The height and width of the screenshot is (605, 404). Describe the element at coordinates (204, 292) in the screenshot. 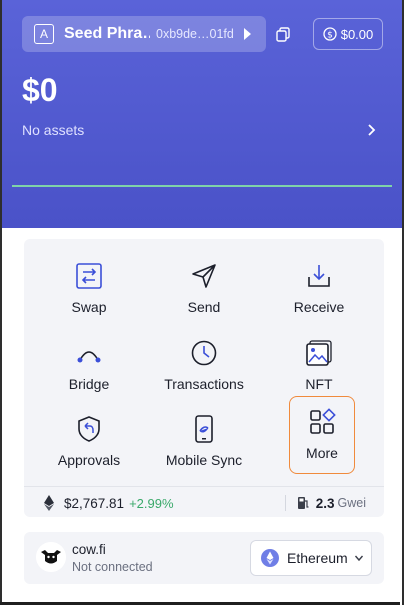

I see `send-button: Send` at that location.